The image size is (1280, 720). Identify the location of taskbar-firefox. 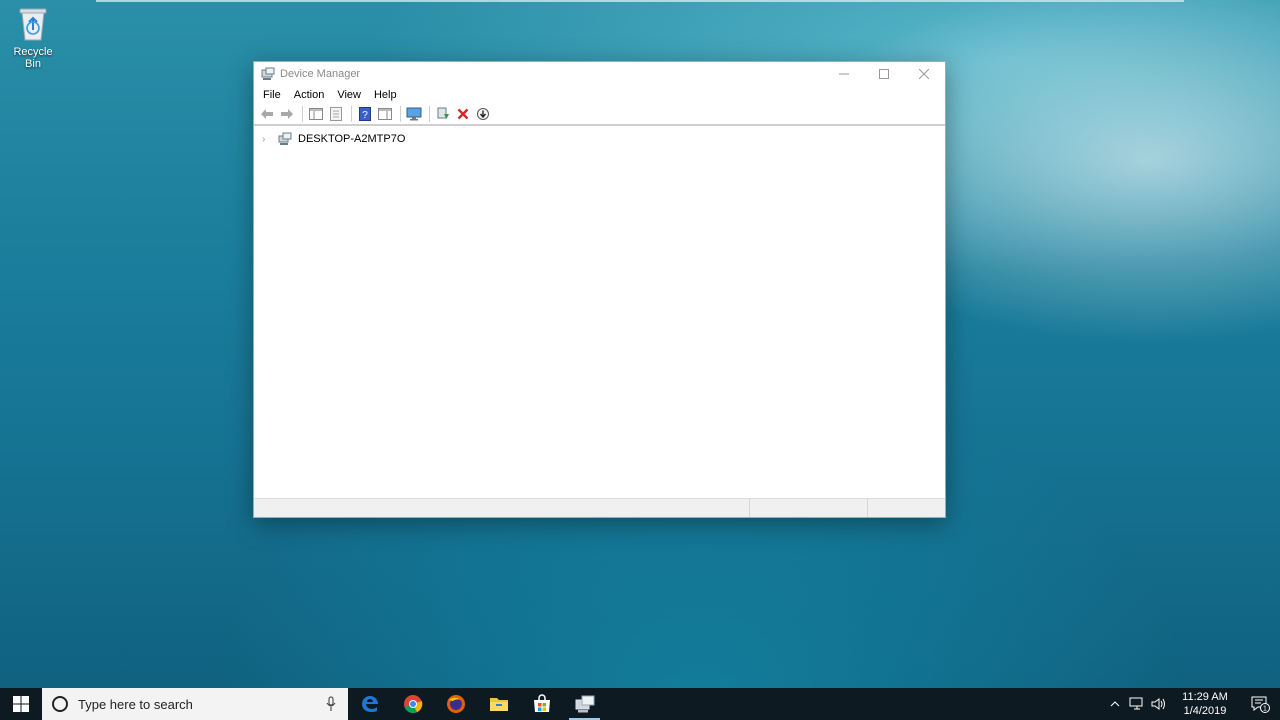
(455, 704).